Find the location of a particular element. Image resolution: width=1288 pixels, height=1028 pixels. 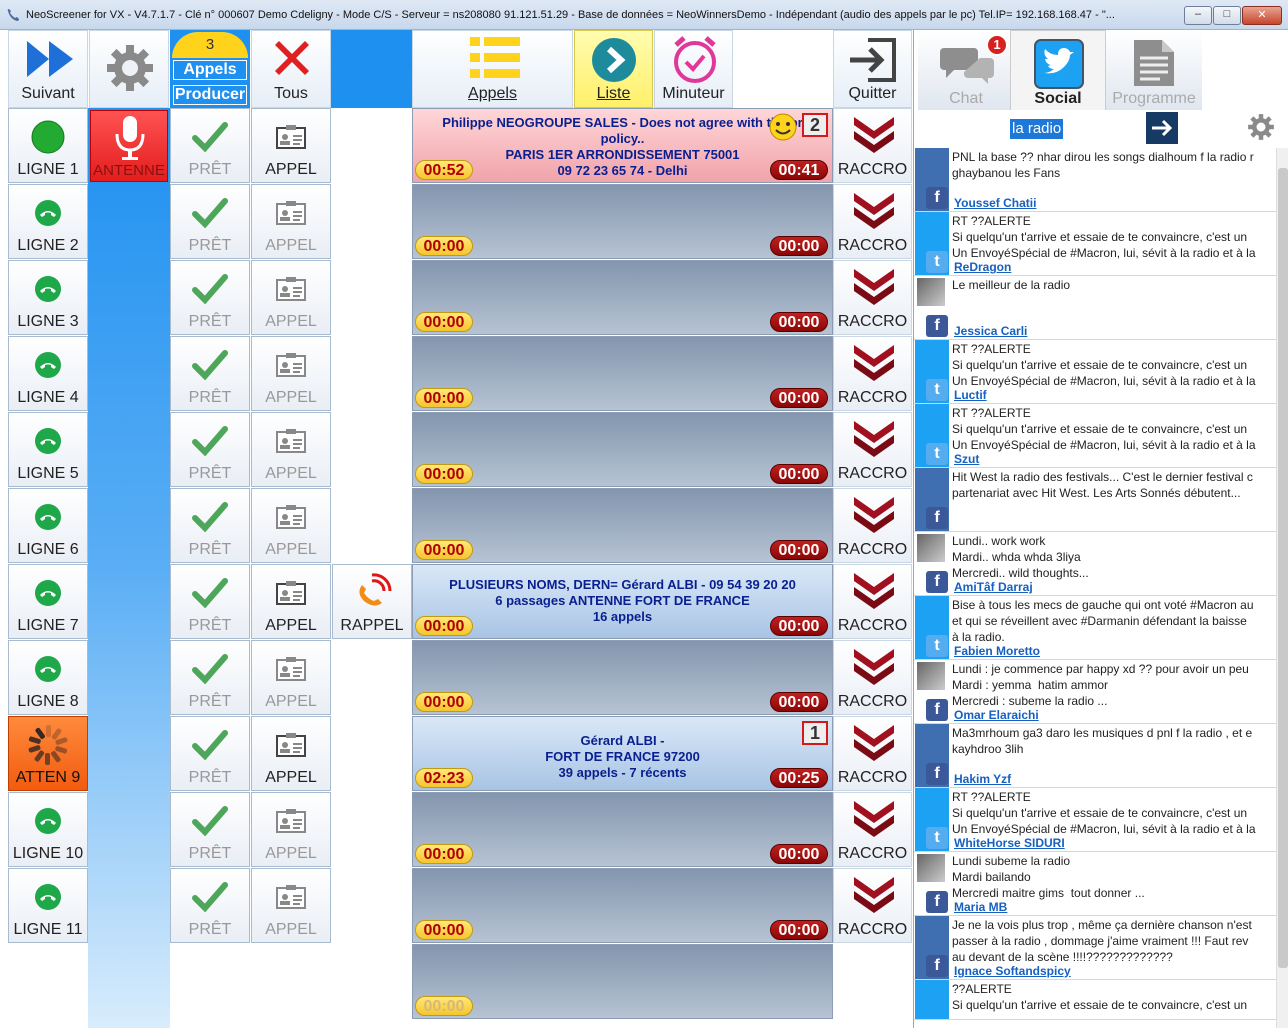

post-author: Jessica Carli is located at coordinates (990, 331).